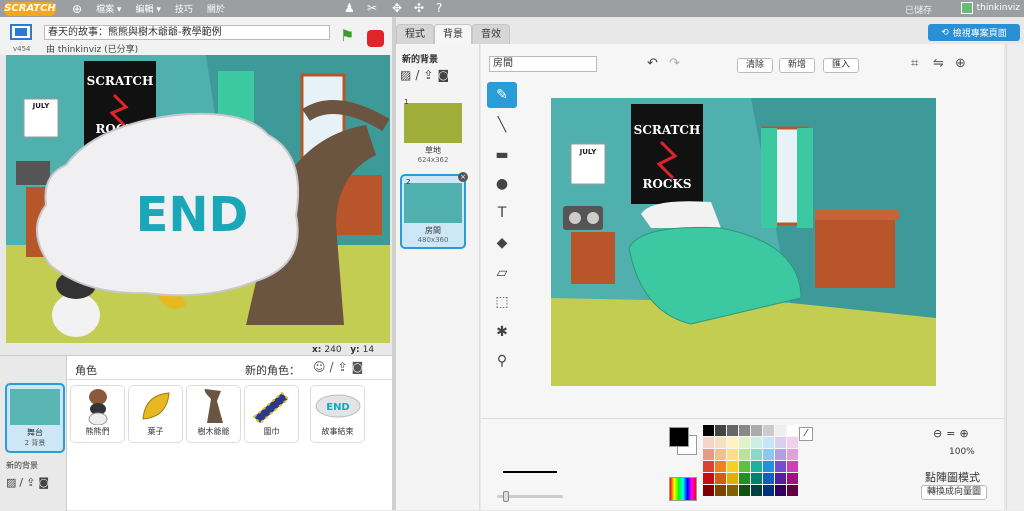  What do you see at coordinates (360, 367) in the screenshot?
I see `camera-sprite-icon: ◙` at bounding box center [360, 367].